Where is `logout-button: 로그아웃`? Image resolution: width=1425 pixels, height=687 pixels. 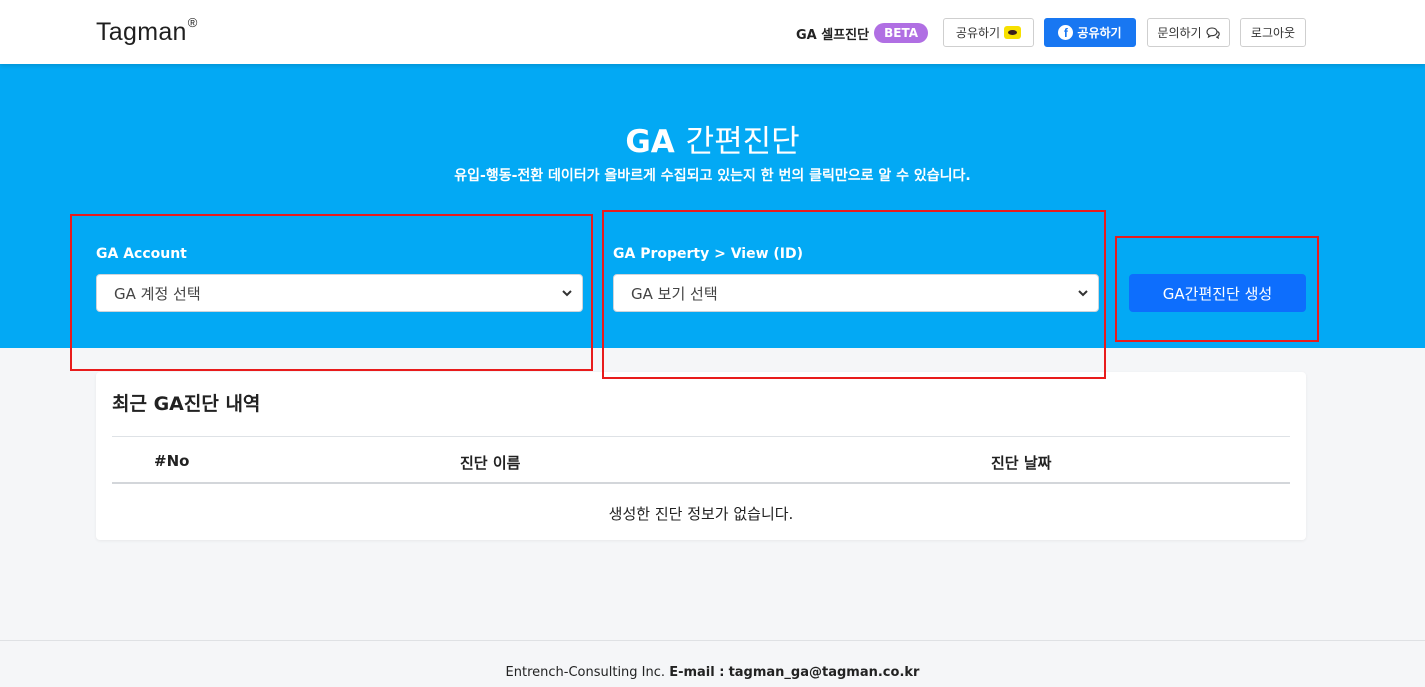
logout-button: 로그아웃 is located at coordinates (1273, 32).